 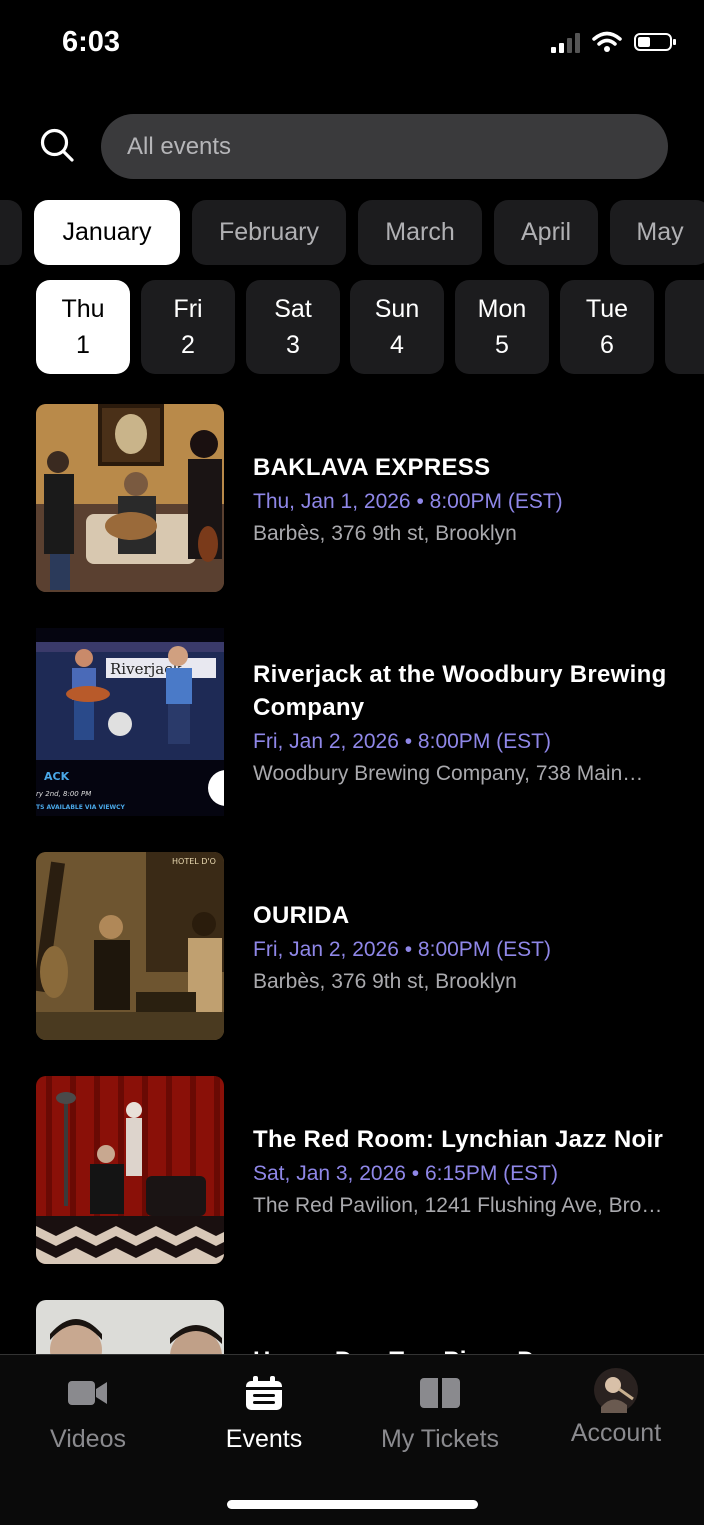 What do you see at coordinates (546, 232) in the screenshot?
I see `month-chip-april: April` at bounding box center [546, 232].